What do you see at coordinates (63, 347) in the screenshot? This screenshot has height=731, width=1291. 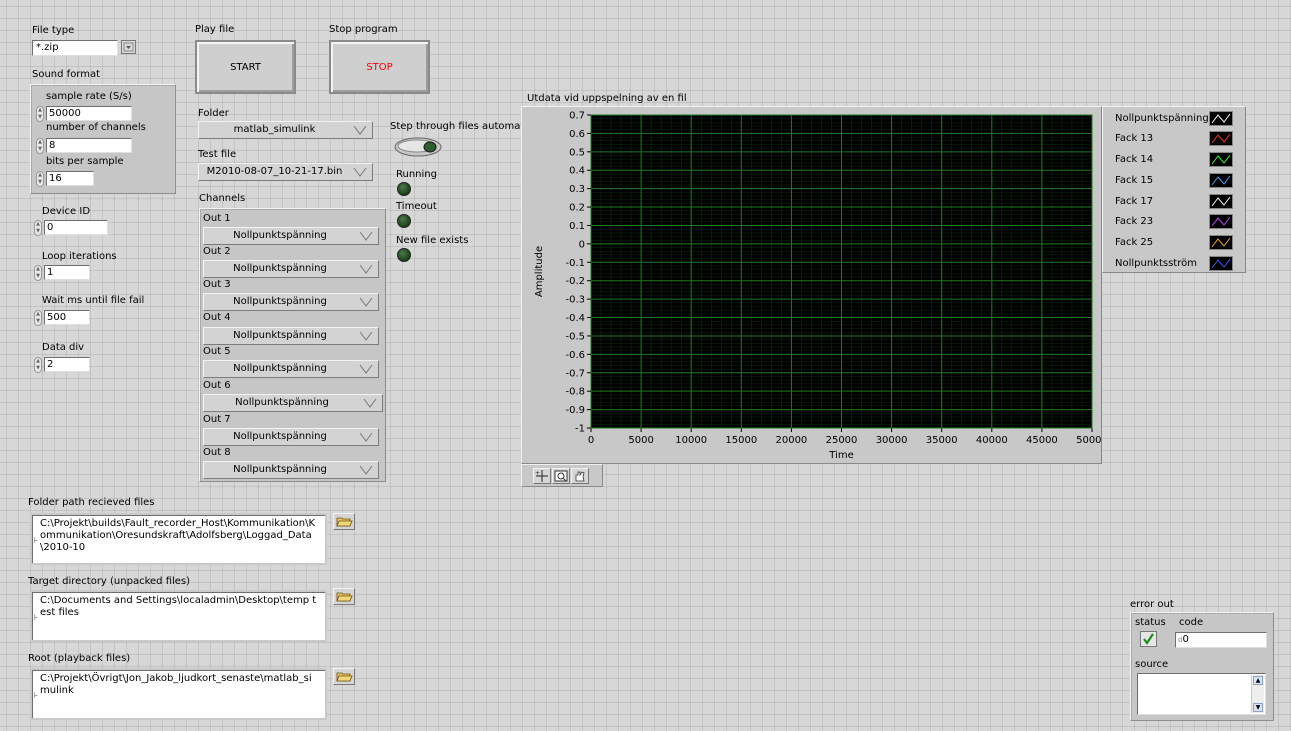 I see `data-div-label: Data div` at bounding box center [63, 347].